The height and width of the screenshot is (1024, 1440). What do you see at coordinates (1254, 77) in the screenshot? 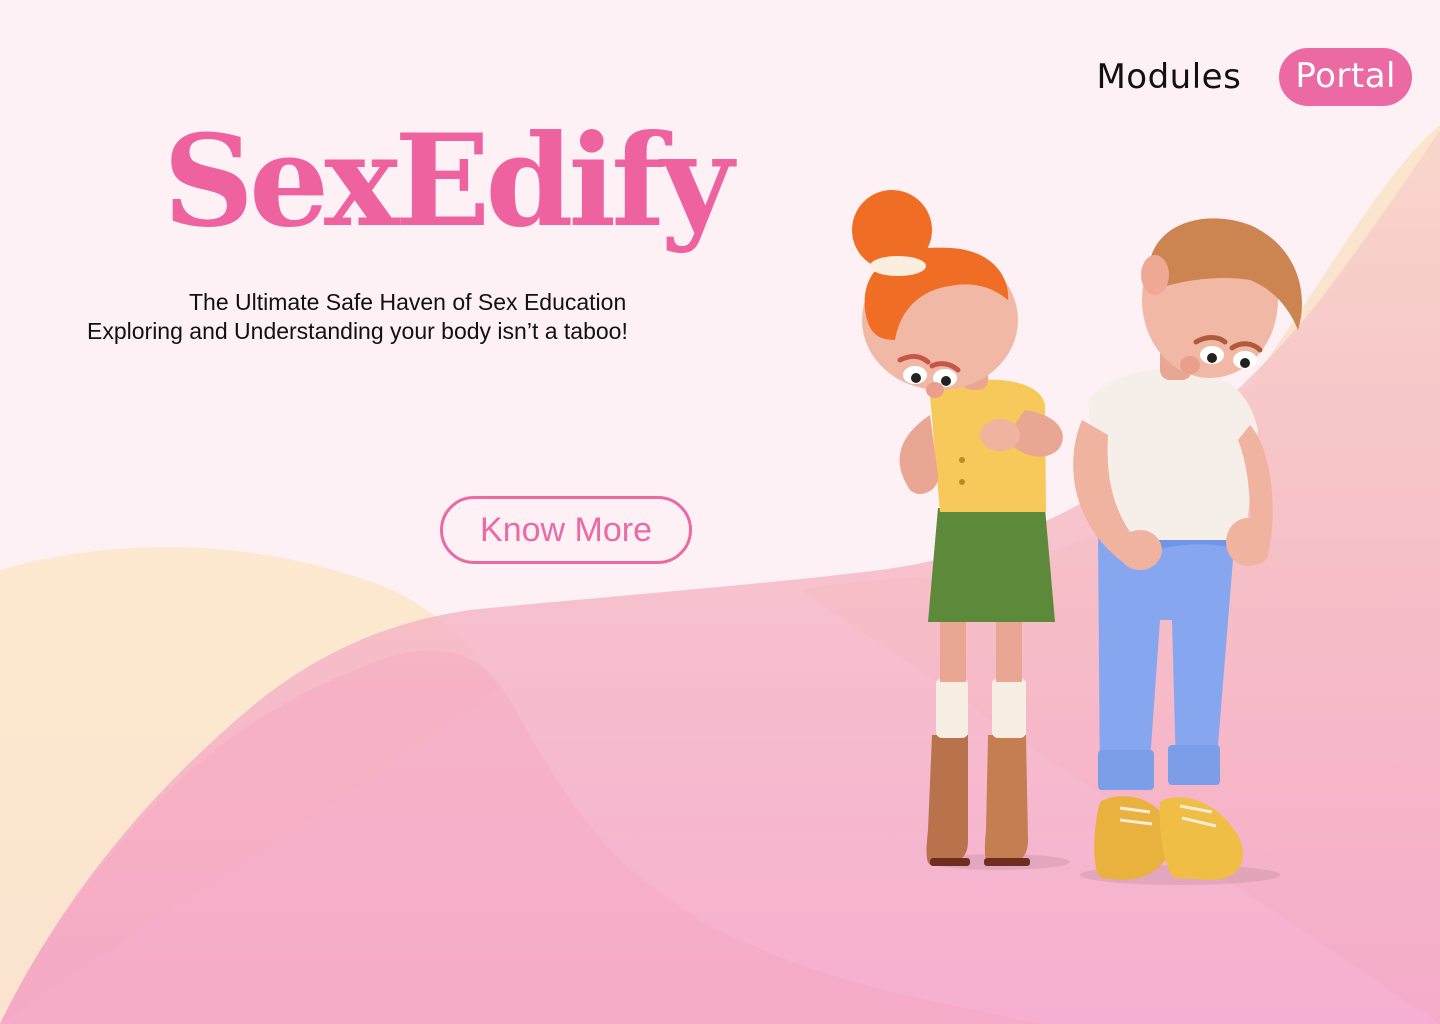
I see `top-nav: Modules Portal` at bounding box center [1254, 77].